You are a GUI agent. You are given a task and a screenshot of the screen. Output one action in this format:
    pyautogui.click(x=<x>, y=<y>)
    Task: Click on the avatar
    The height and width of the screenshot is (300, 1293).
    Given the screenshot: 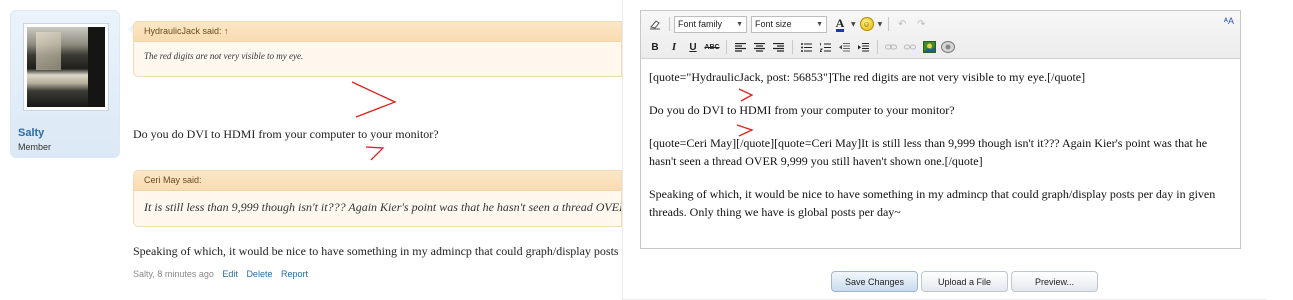 What is the action you would take?
    pyautogui.click(x=66, y=67)
    